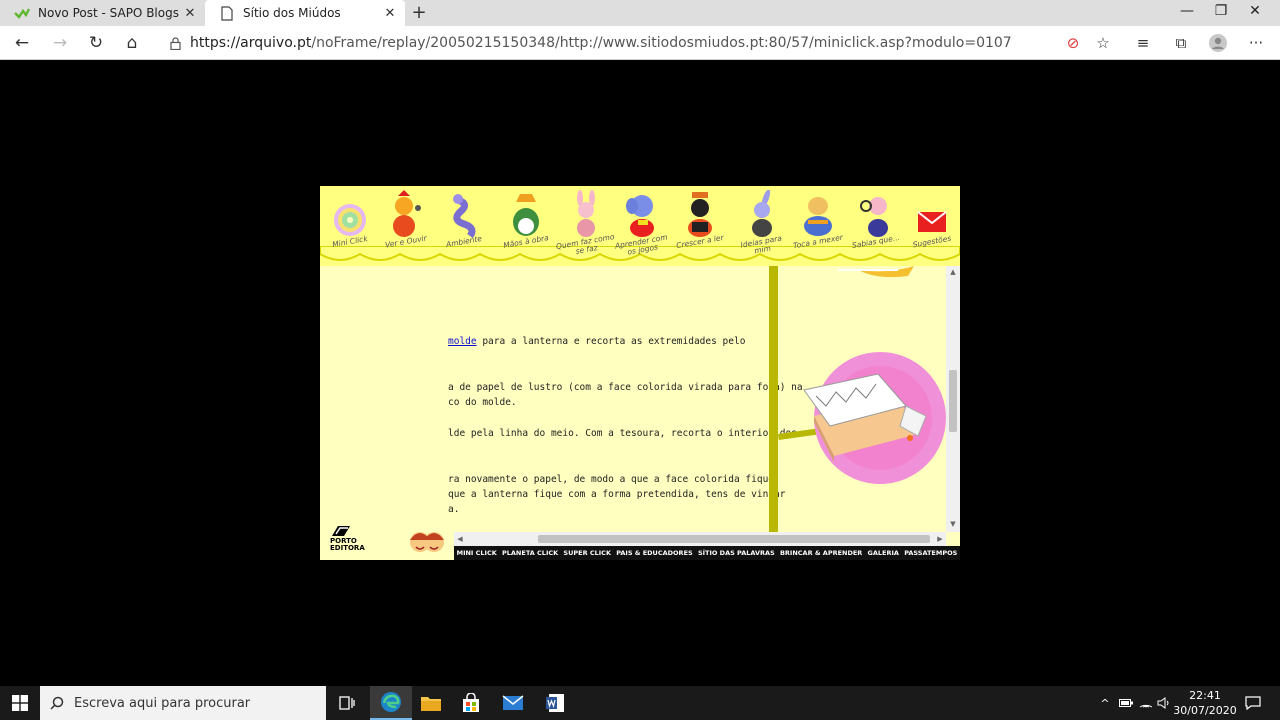  Describe the element at coordinates (477, 553) in the screenshot. I see `bottom-nav-mini-click: MINI CLICK` at that location.